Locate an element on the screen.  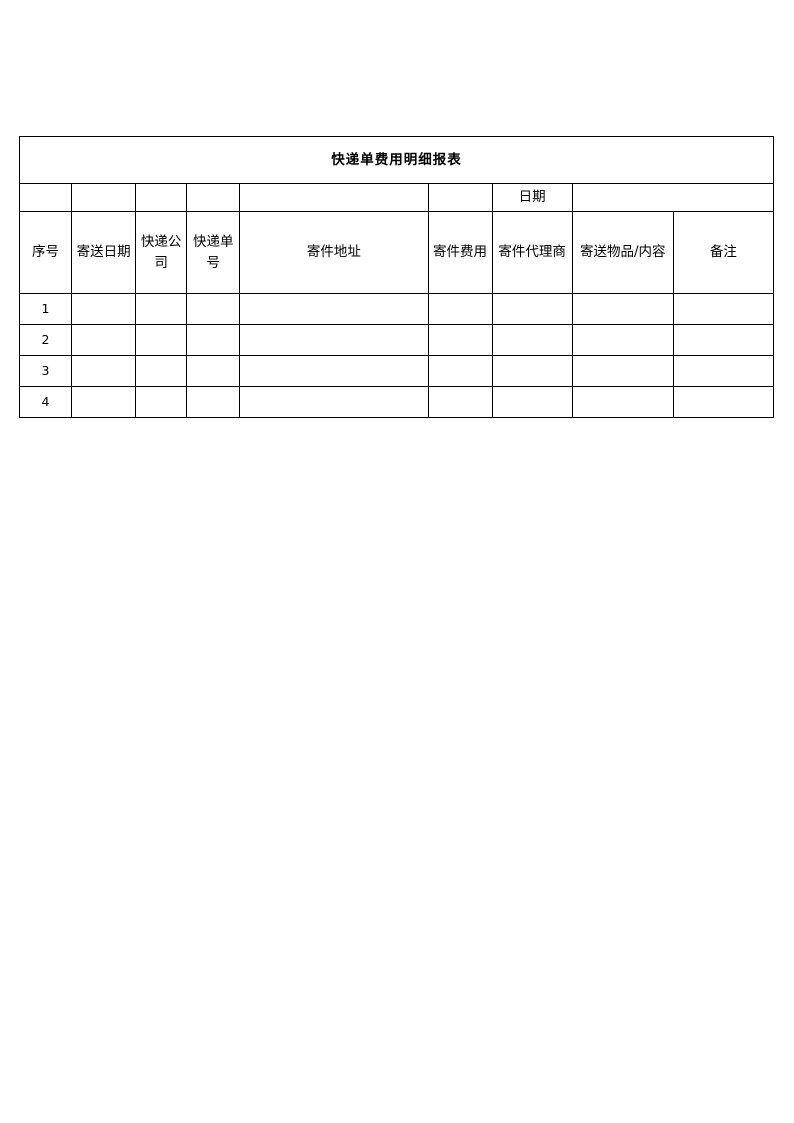
date-row: 日期 is located at coordinates (396, 197).